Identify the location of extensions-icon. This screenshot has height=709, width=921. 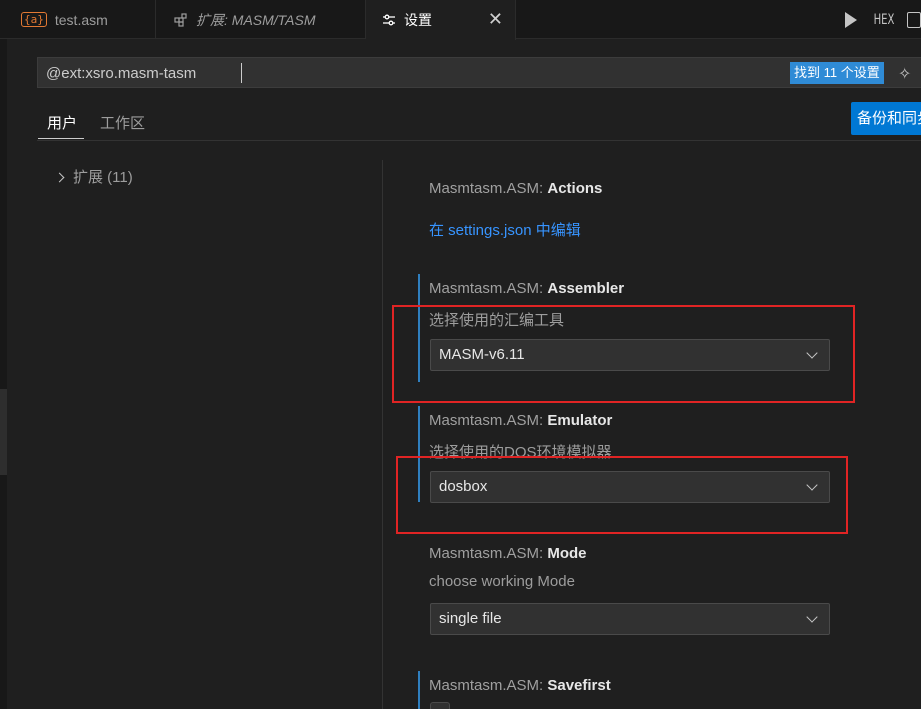
(181, 19).